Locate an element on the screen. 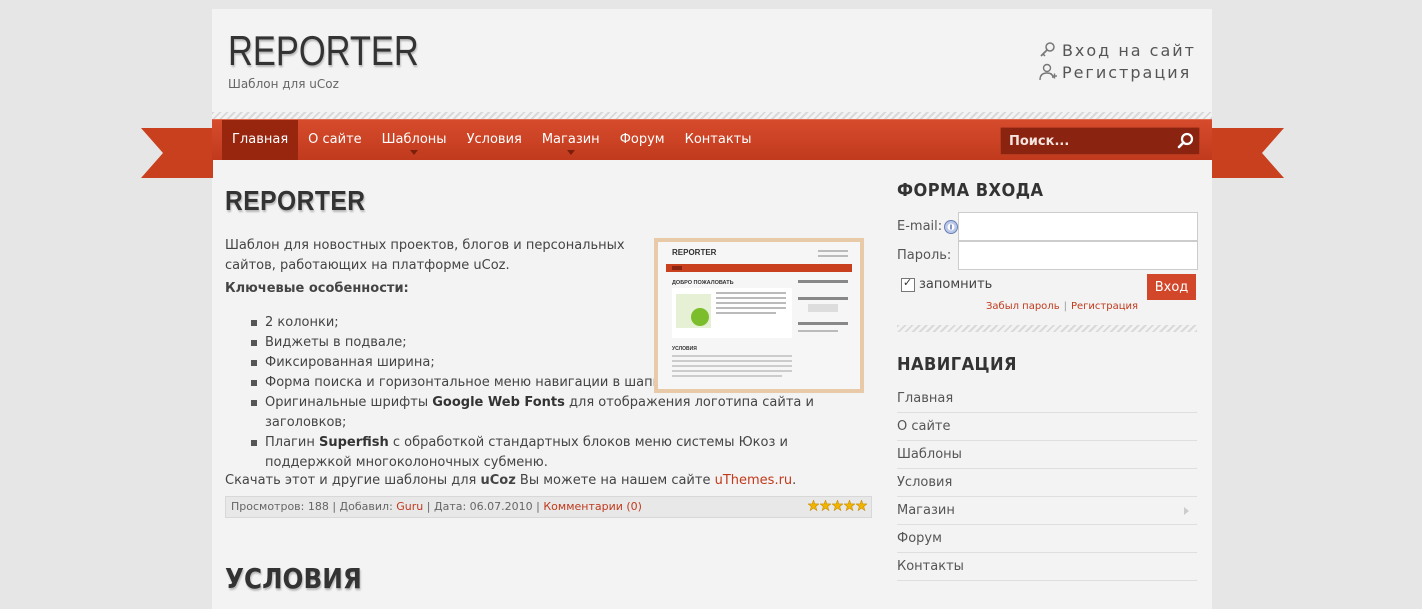  preview-screenshot: REPORTER ДОБРО ПОЖАЛОВАТЬ УСЛОВИЯ is located at coordinates (759, 315).